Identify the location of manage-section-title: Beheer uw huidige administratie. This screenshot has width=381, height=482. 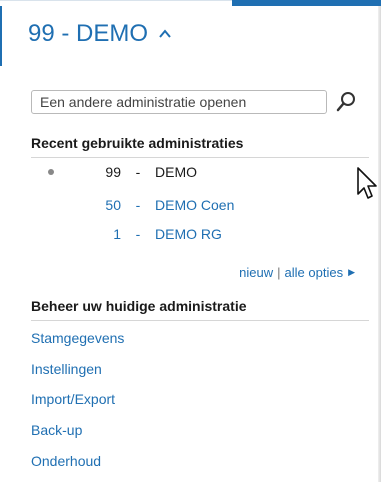
(139, 306).